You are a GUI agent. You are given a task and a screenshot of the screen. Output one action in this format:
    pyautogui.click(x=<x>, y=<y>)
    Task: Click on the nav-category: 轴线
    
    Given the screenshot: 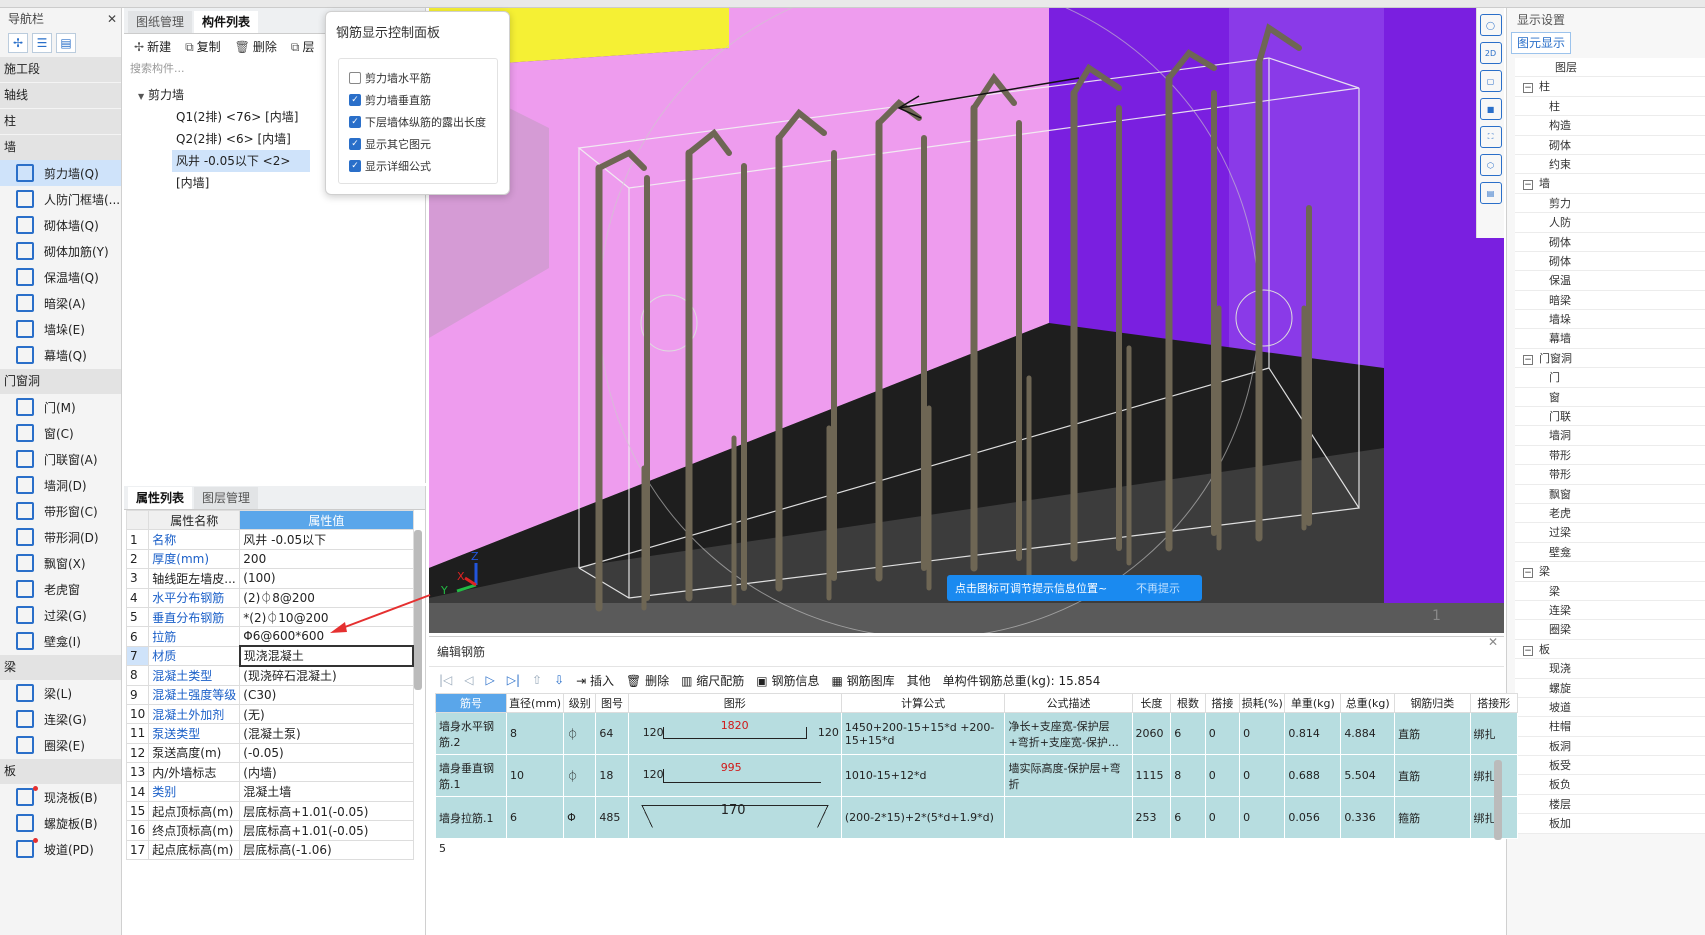 What is the action you would take?
    pyautogui.click(x=60, y=95)
    